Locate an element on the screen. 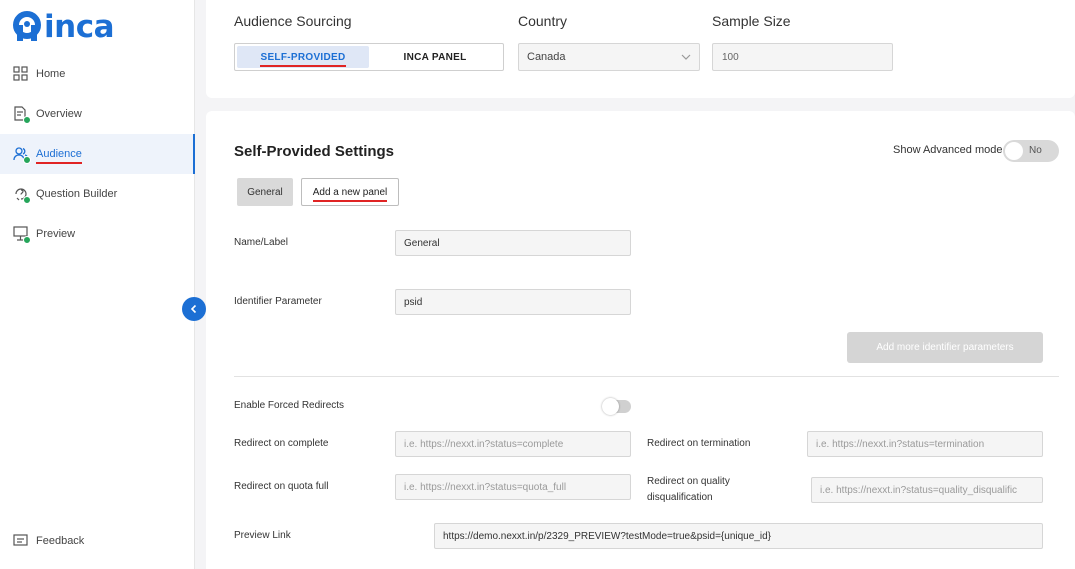 This screenshot has height=569, width=1075. redirect-quota-input: i.e. https://nexxt.in?status=quota_full is located at coordinates (513, 487).